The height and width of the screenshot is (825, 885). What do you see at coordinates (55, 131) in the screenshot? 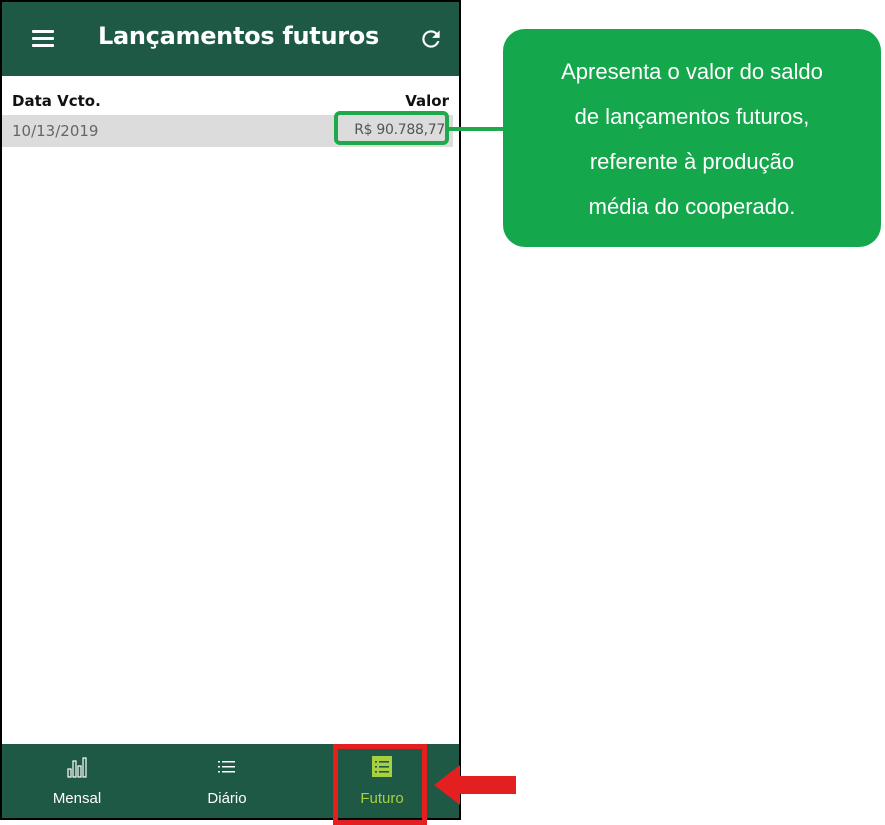
I see `due-date-cell: 10/13/2019` at bounding box center [55, 131].